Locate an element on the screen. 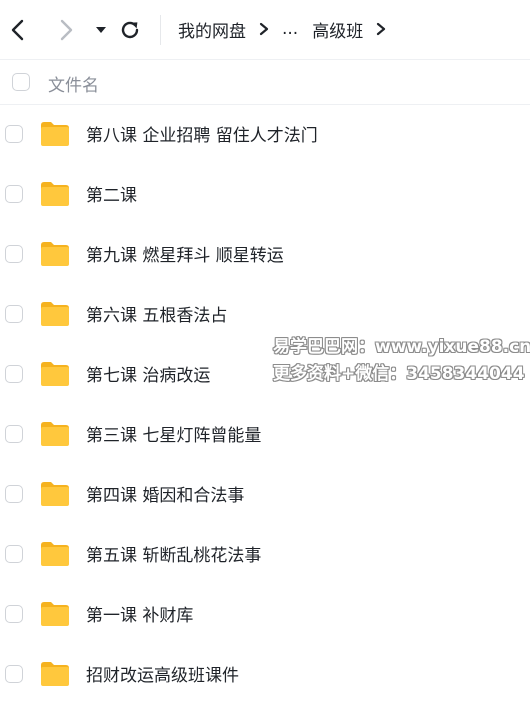 The image size is (530, 718). list-item: 第五课 斩断乱桃花法事 is located at coordinates (265, 555).